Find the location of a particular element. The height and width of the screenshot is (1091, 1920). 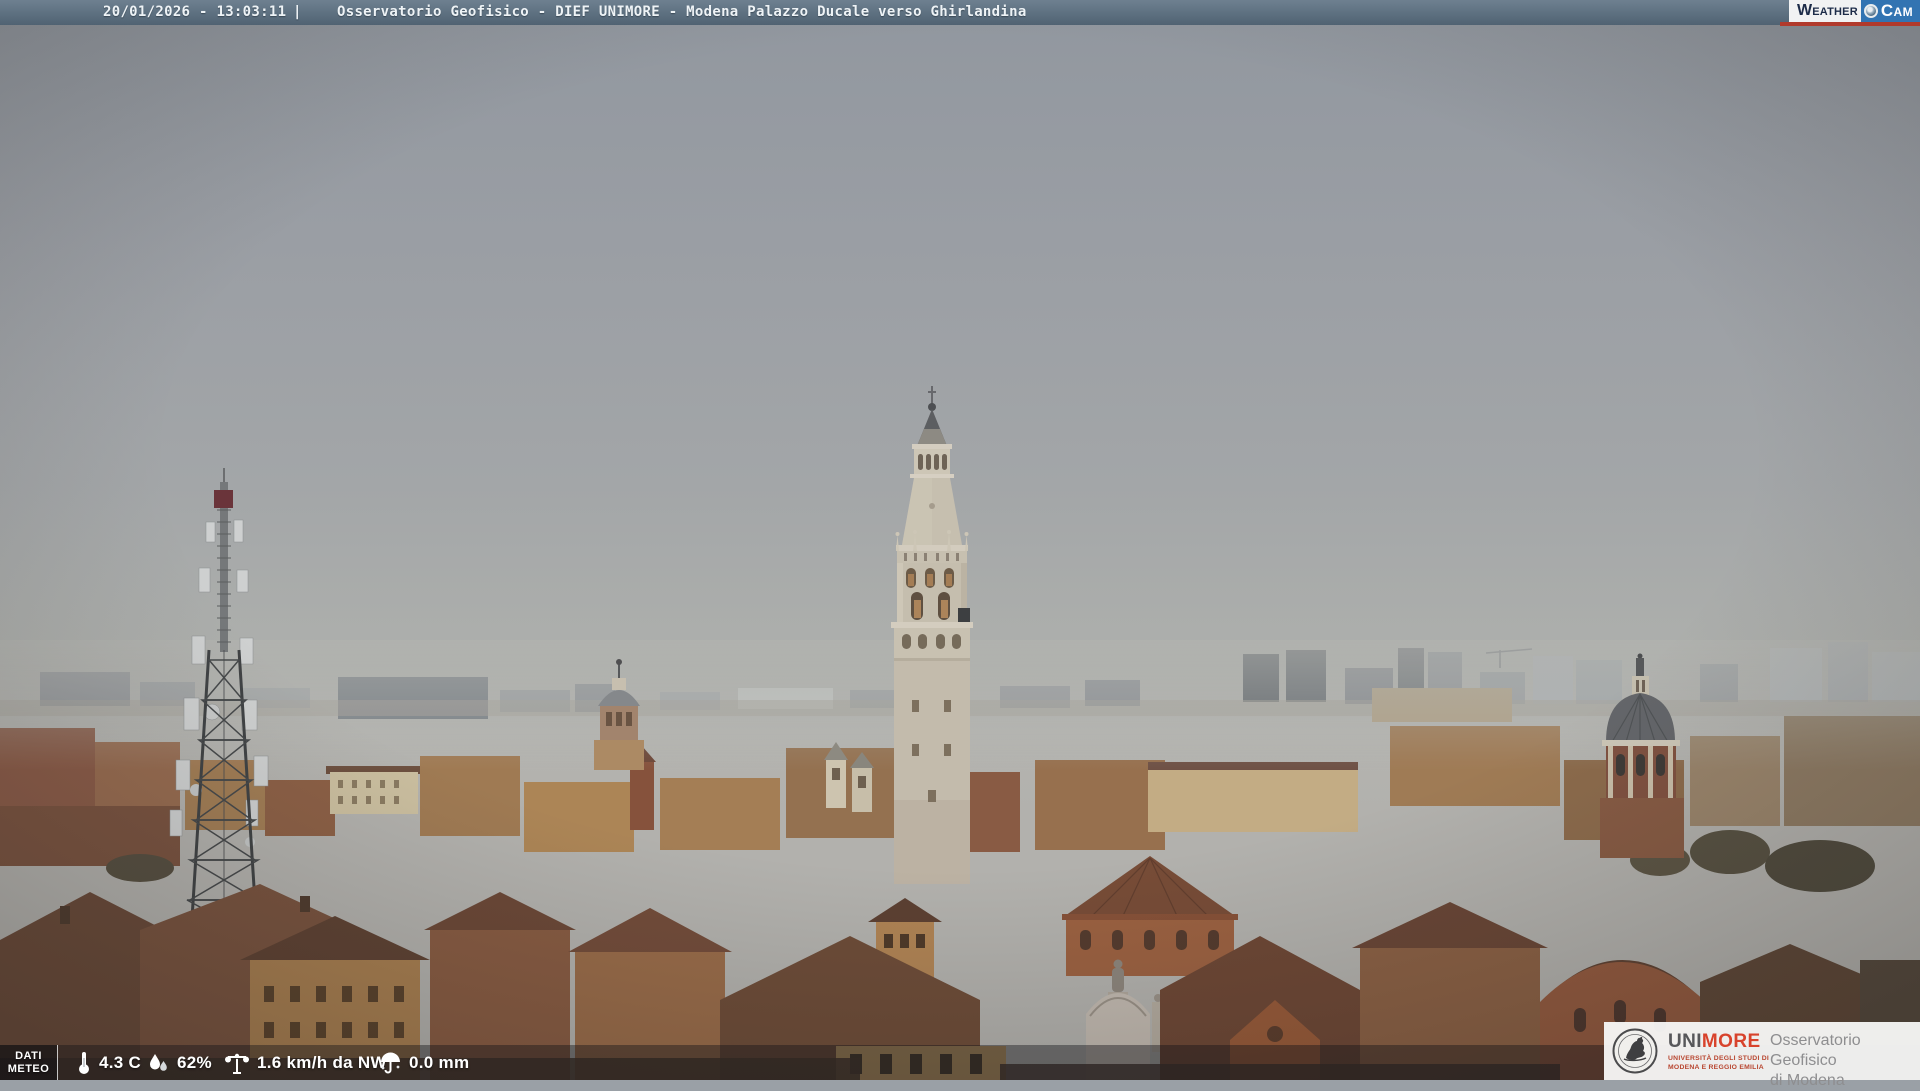

dati-meteo-line1: DATI is located at coordinates (28, 1055).